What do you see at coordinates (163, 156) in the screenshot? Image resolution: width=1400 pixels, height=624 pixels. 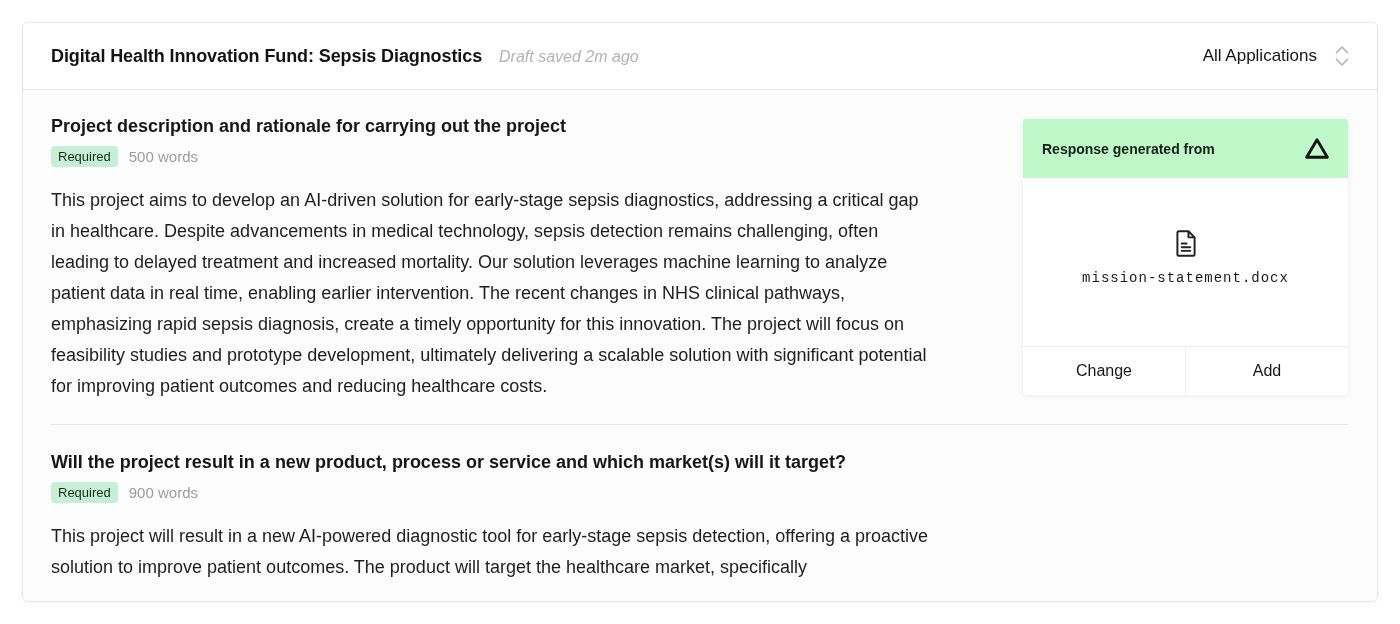 I see `word-limit: 500 words` at bounding box center [163, 156].